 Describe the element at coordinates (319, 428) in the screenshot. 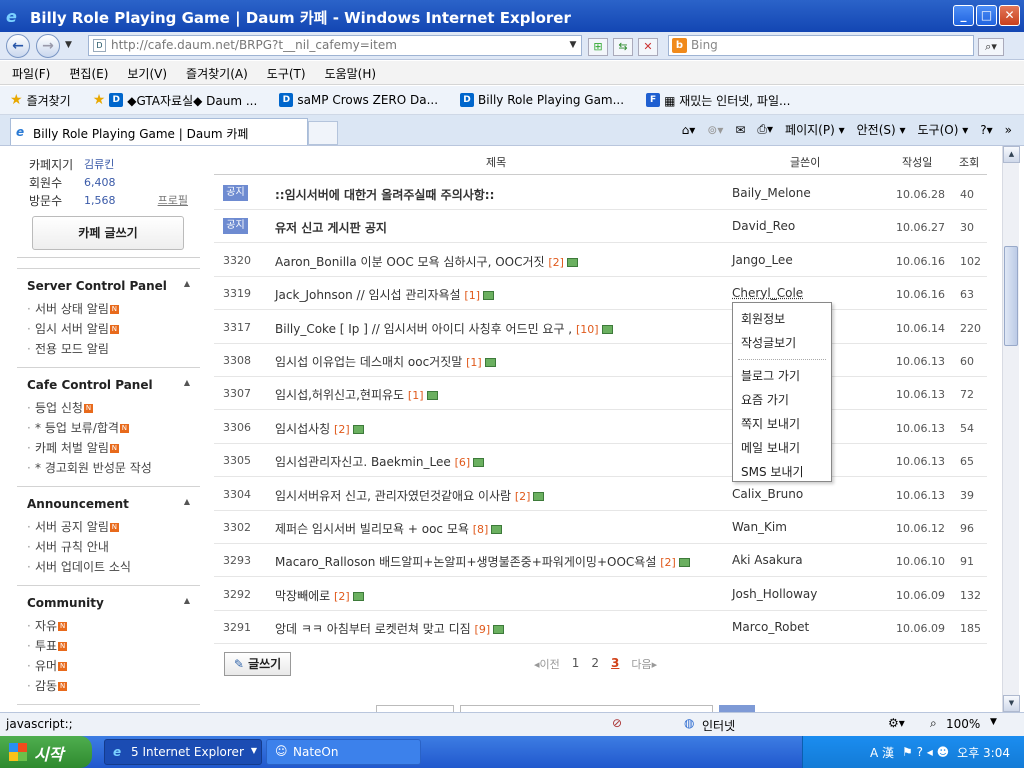

I see `post-title-link: 임시섭사칭 [2]` at that location.